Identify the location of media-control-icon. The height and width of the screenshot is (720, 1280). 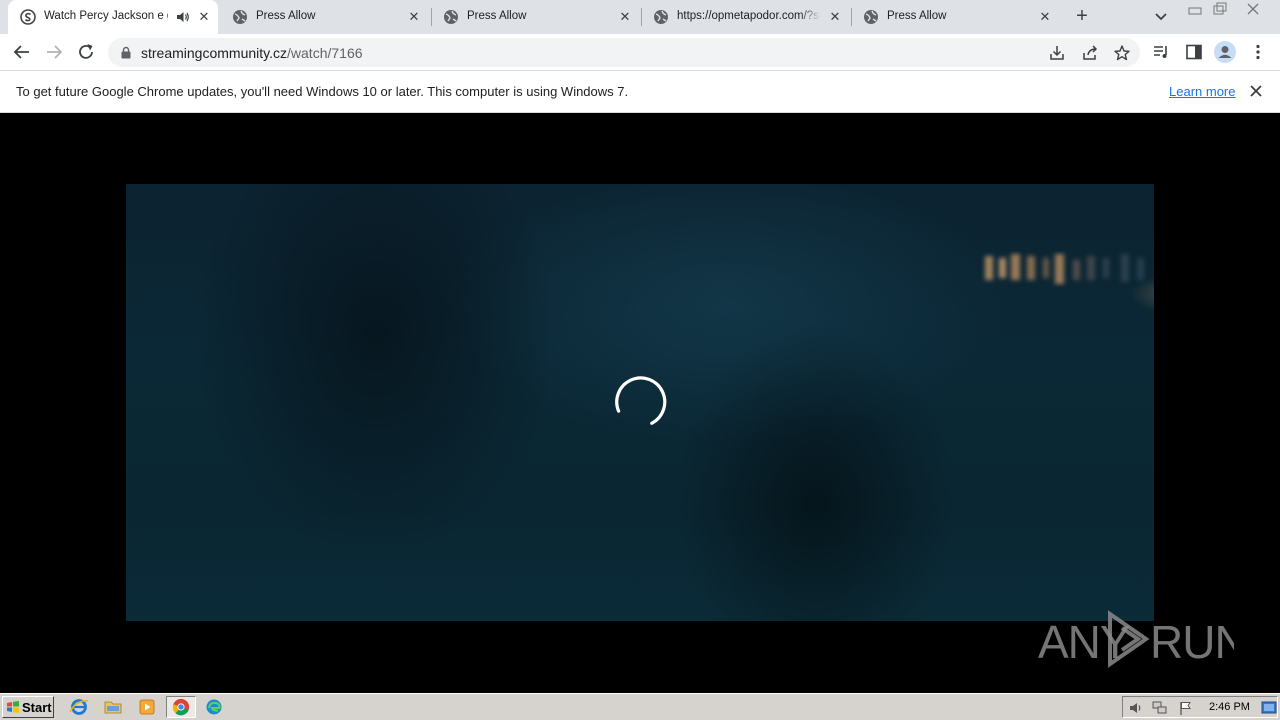
(1161, 52).